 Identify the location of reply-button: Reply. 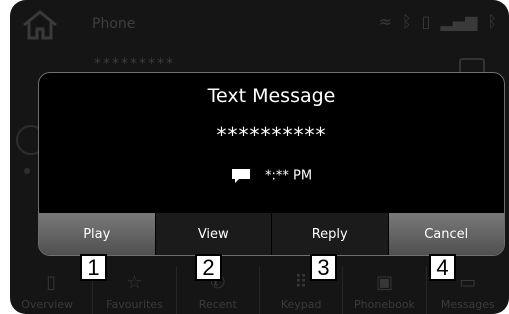
(330, 234).